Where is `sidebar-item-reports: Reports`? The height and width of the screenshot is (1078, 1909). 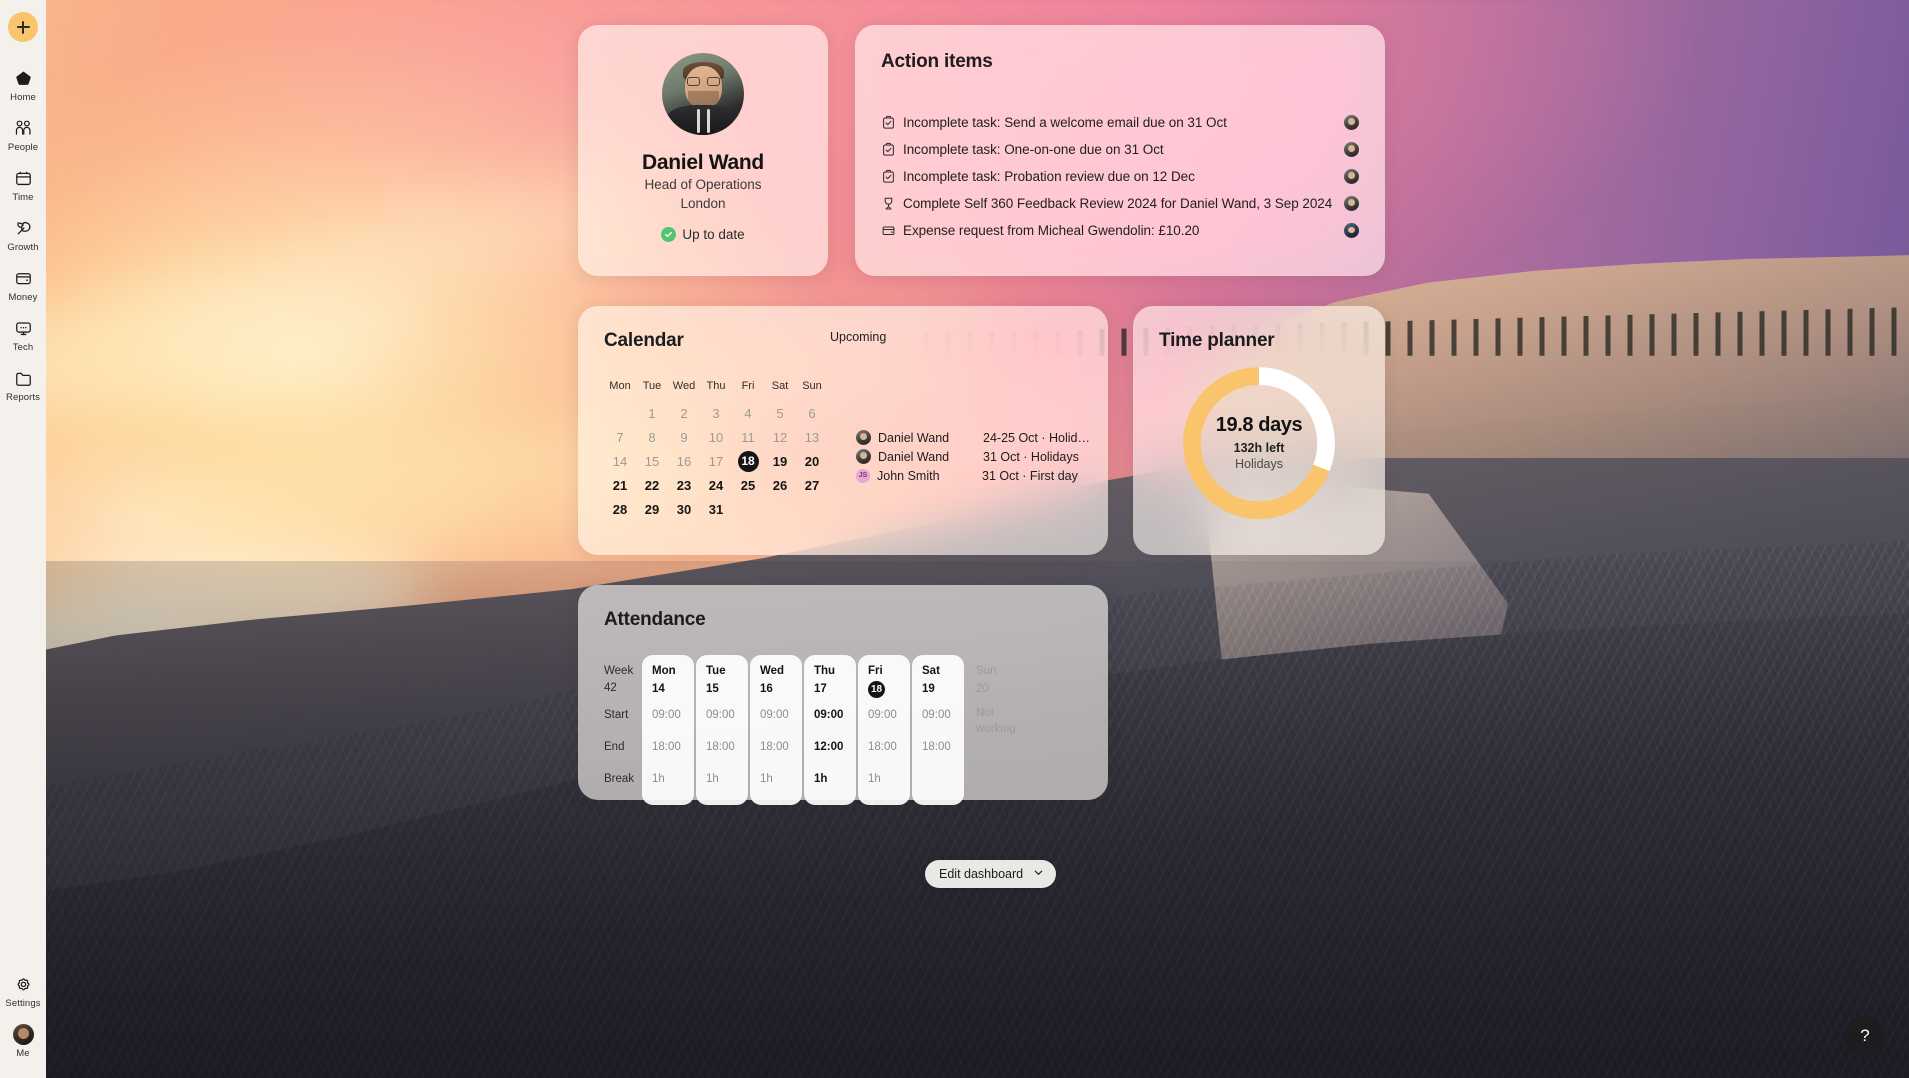 sidebar-item-reports: Reports is located at coordinates (23, 385).